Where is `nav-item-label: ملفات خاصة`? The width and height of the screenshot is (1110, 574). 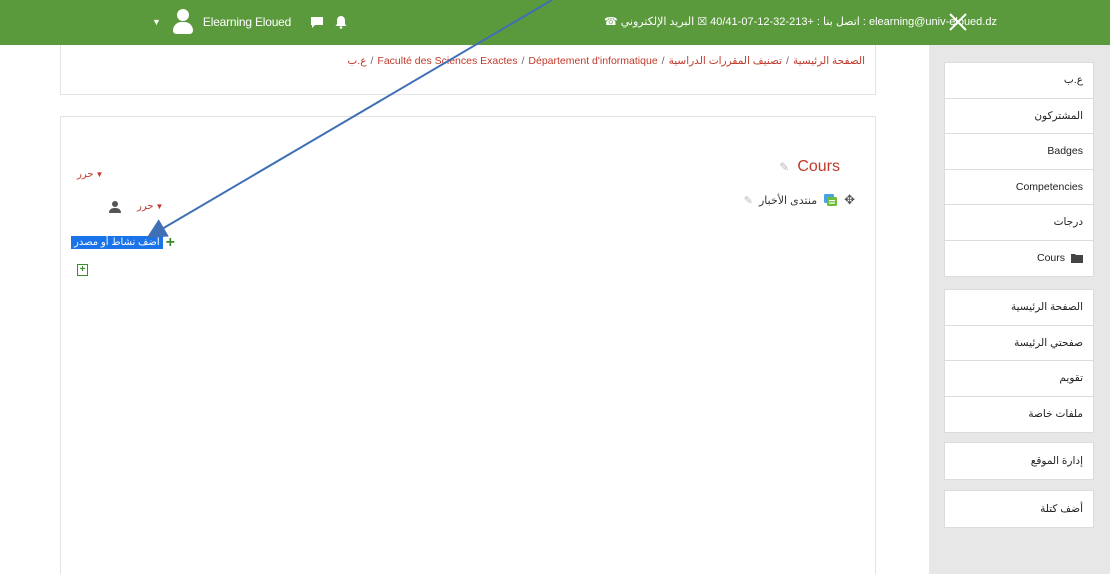 nav-item-label: ملفات خاصة is located at coordinates (1055, 414).